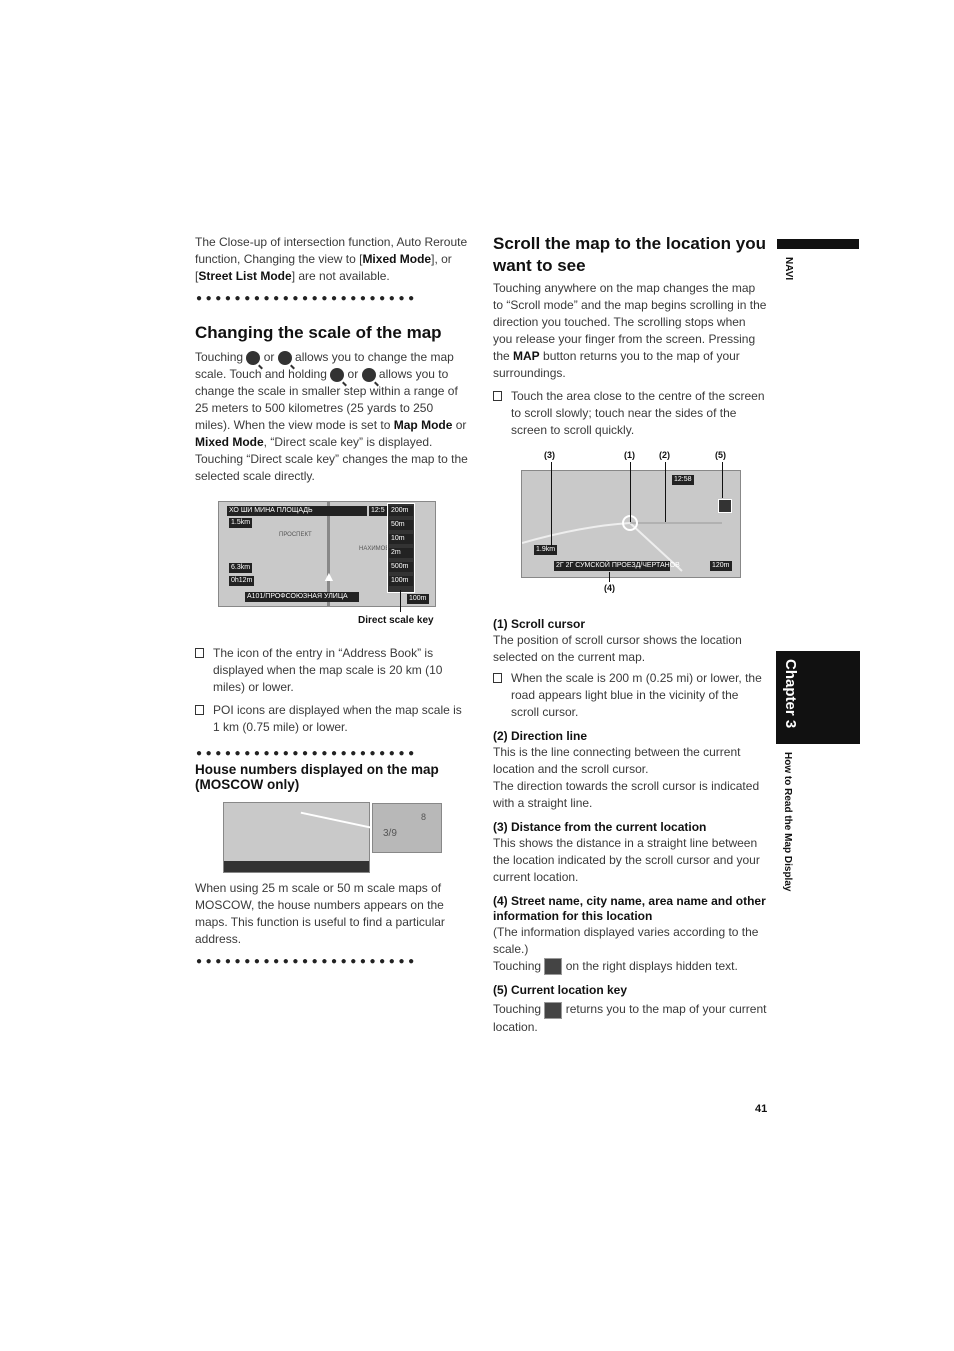  Describe the element at coordinates (418, 599) in the screenshot. I see `scale-indicator: 100m` at that location.